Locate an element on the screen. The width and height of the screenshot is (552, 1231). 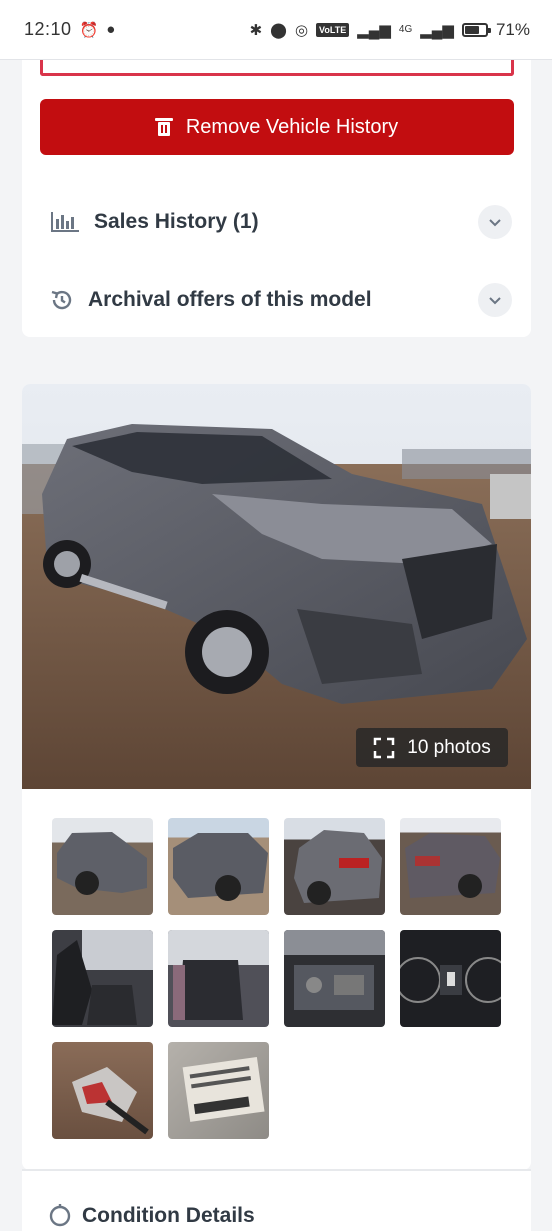
previous-input-outline is located at coordinates (277, 68).